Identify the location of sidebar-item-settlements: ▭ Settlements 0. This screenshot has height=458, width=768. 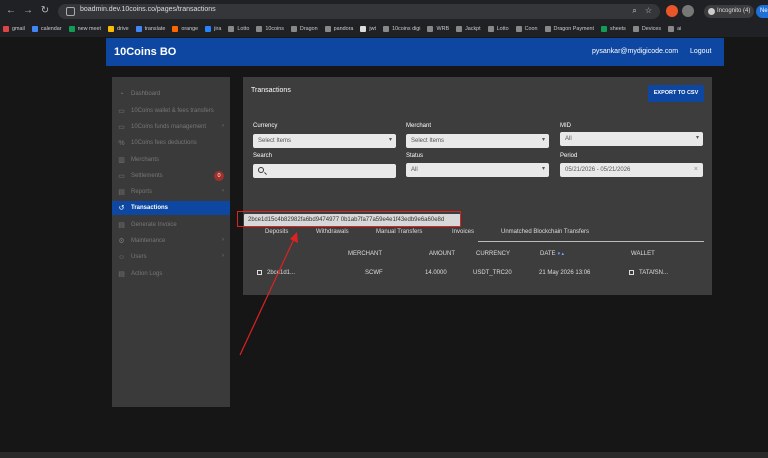
(171, 176).